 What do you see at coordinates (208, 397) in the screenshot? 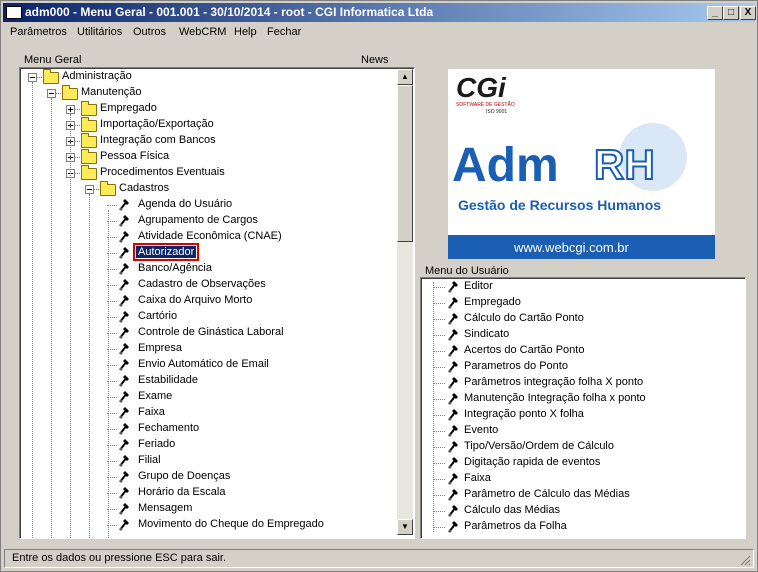
I see `tree-item-exame: Exame` at bounding box center [208, 397].